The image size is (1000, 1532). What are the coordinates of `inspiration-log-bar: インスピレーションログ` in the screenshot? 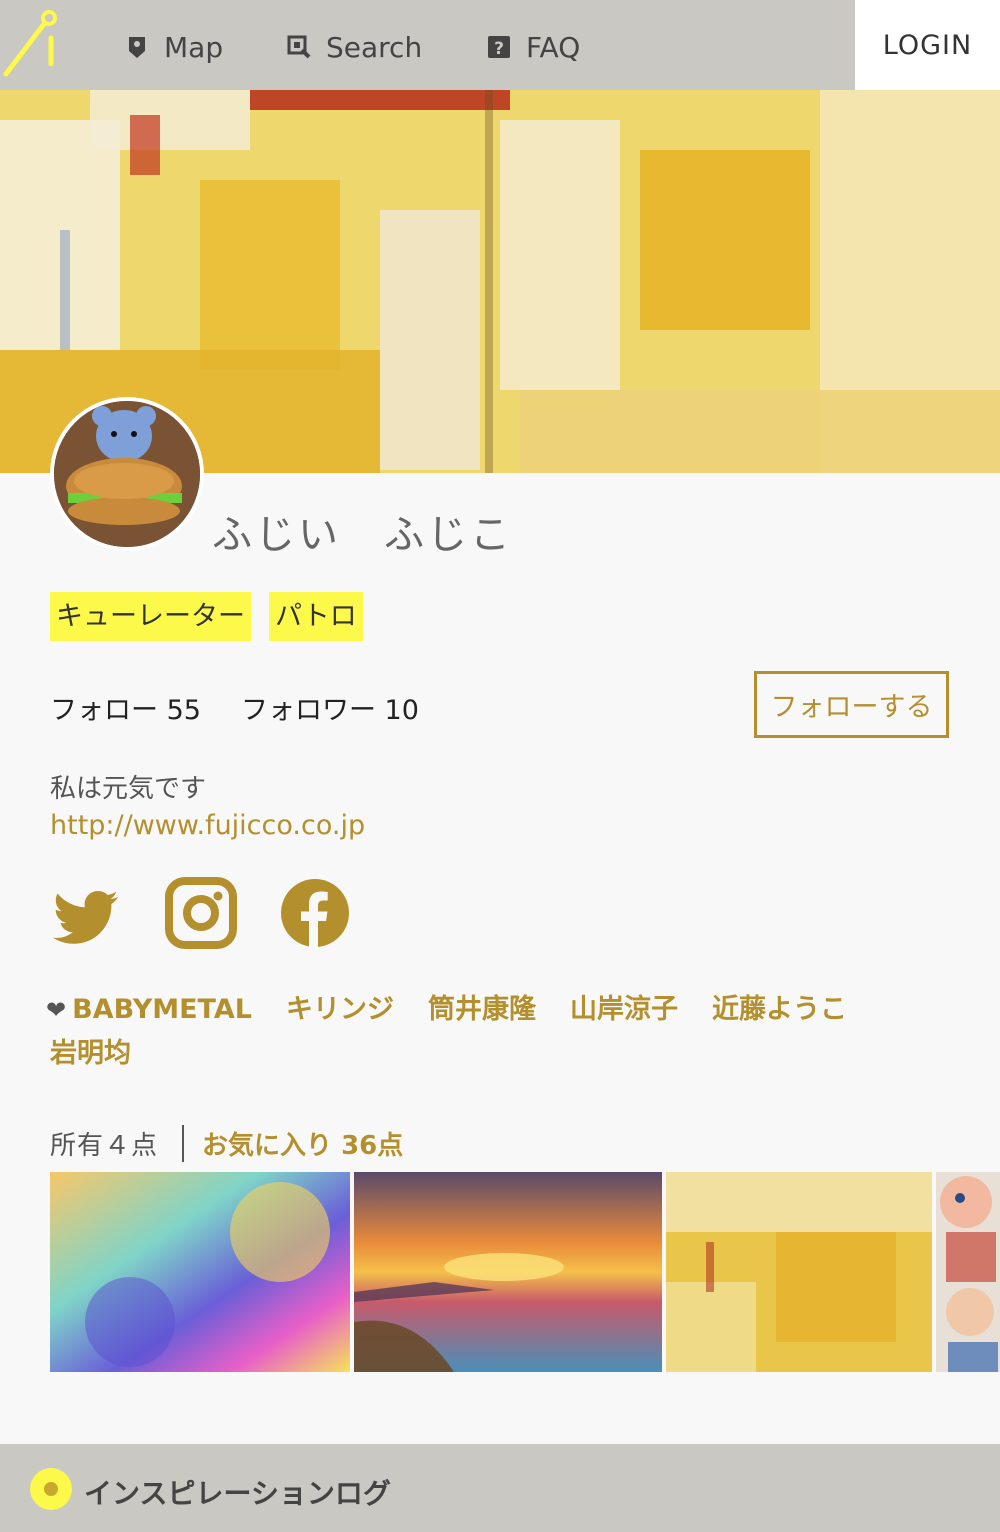 It's located at (500, 1488).